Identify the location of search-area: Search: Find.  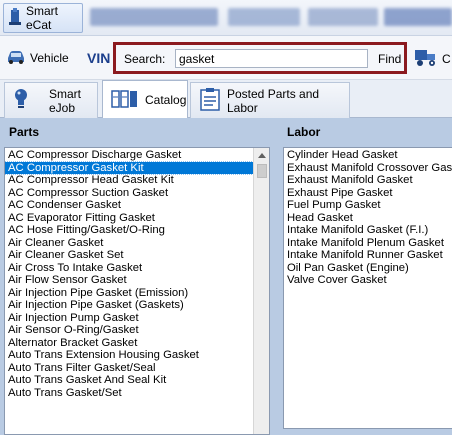
(260, 58).